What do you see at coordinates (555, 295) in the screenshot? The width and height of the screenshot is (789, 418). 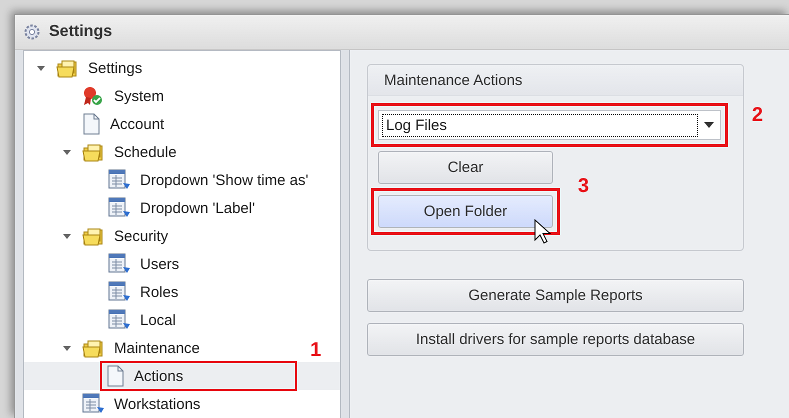 I see `action-button: Generate Sample Reports` at bounding box center [555, 295].